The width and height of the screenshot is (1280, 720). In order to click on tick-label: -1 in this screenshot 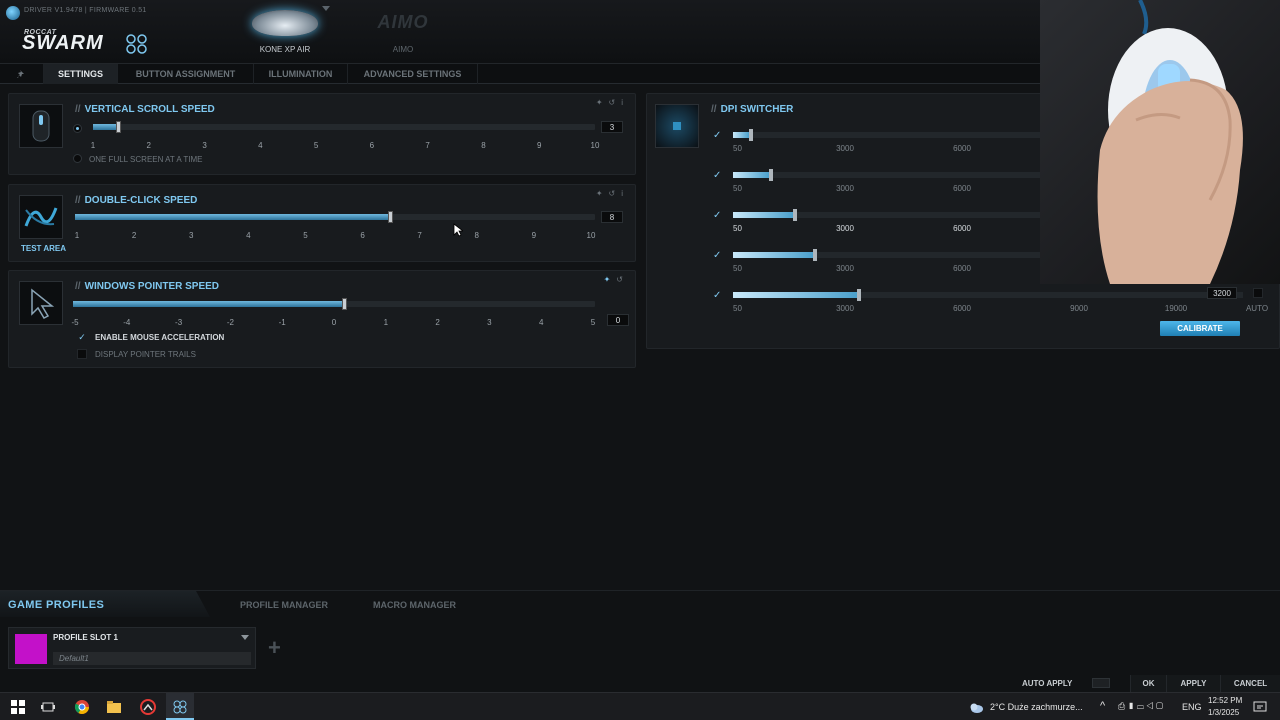, I will do `click(282, 322)`.